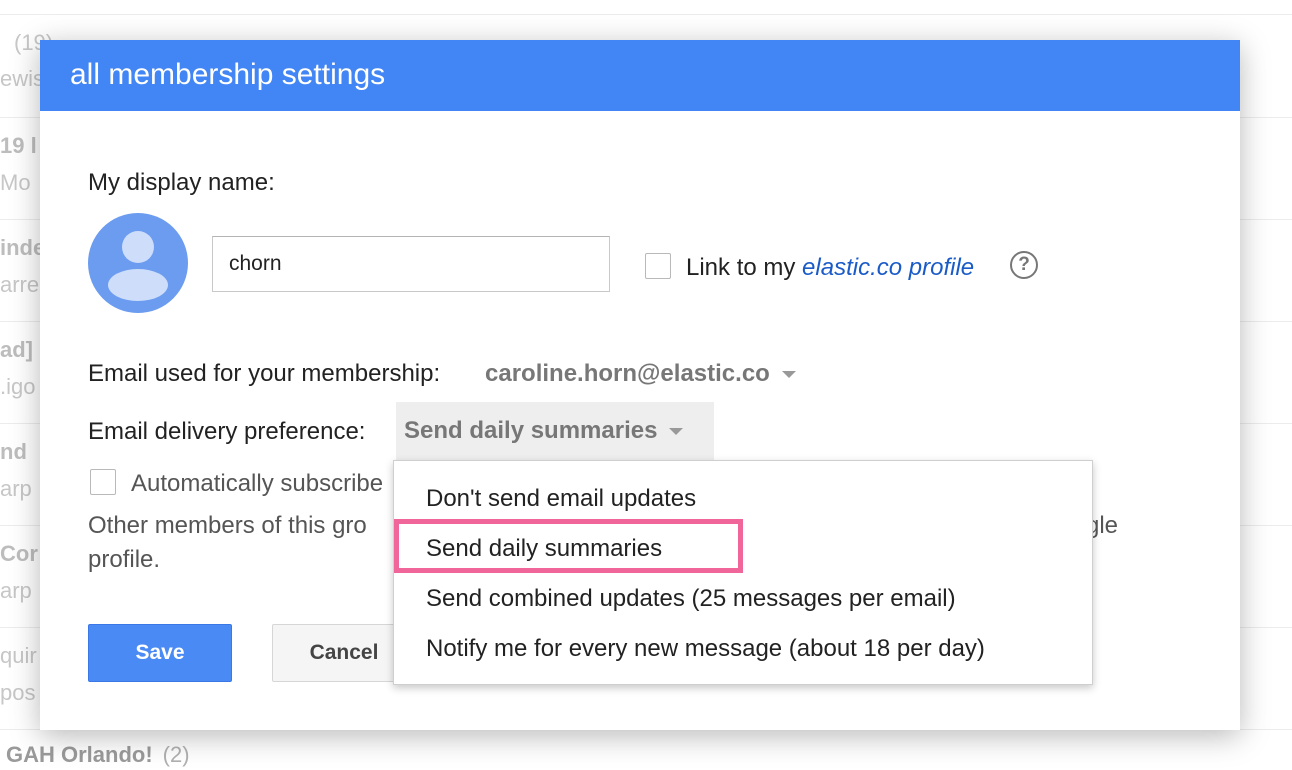  I want to click on list-item-title: nd, so click(13, 451).